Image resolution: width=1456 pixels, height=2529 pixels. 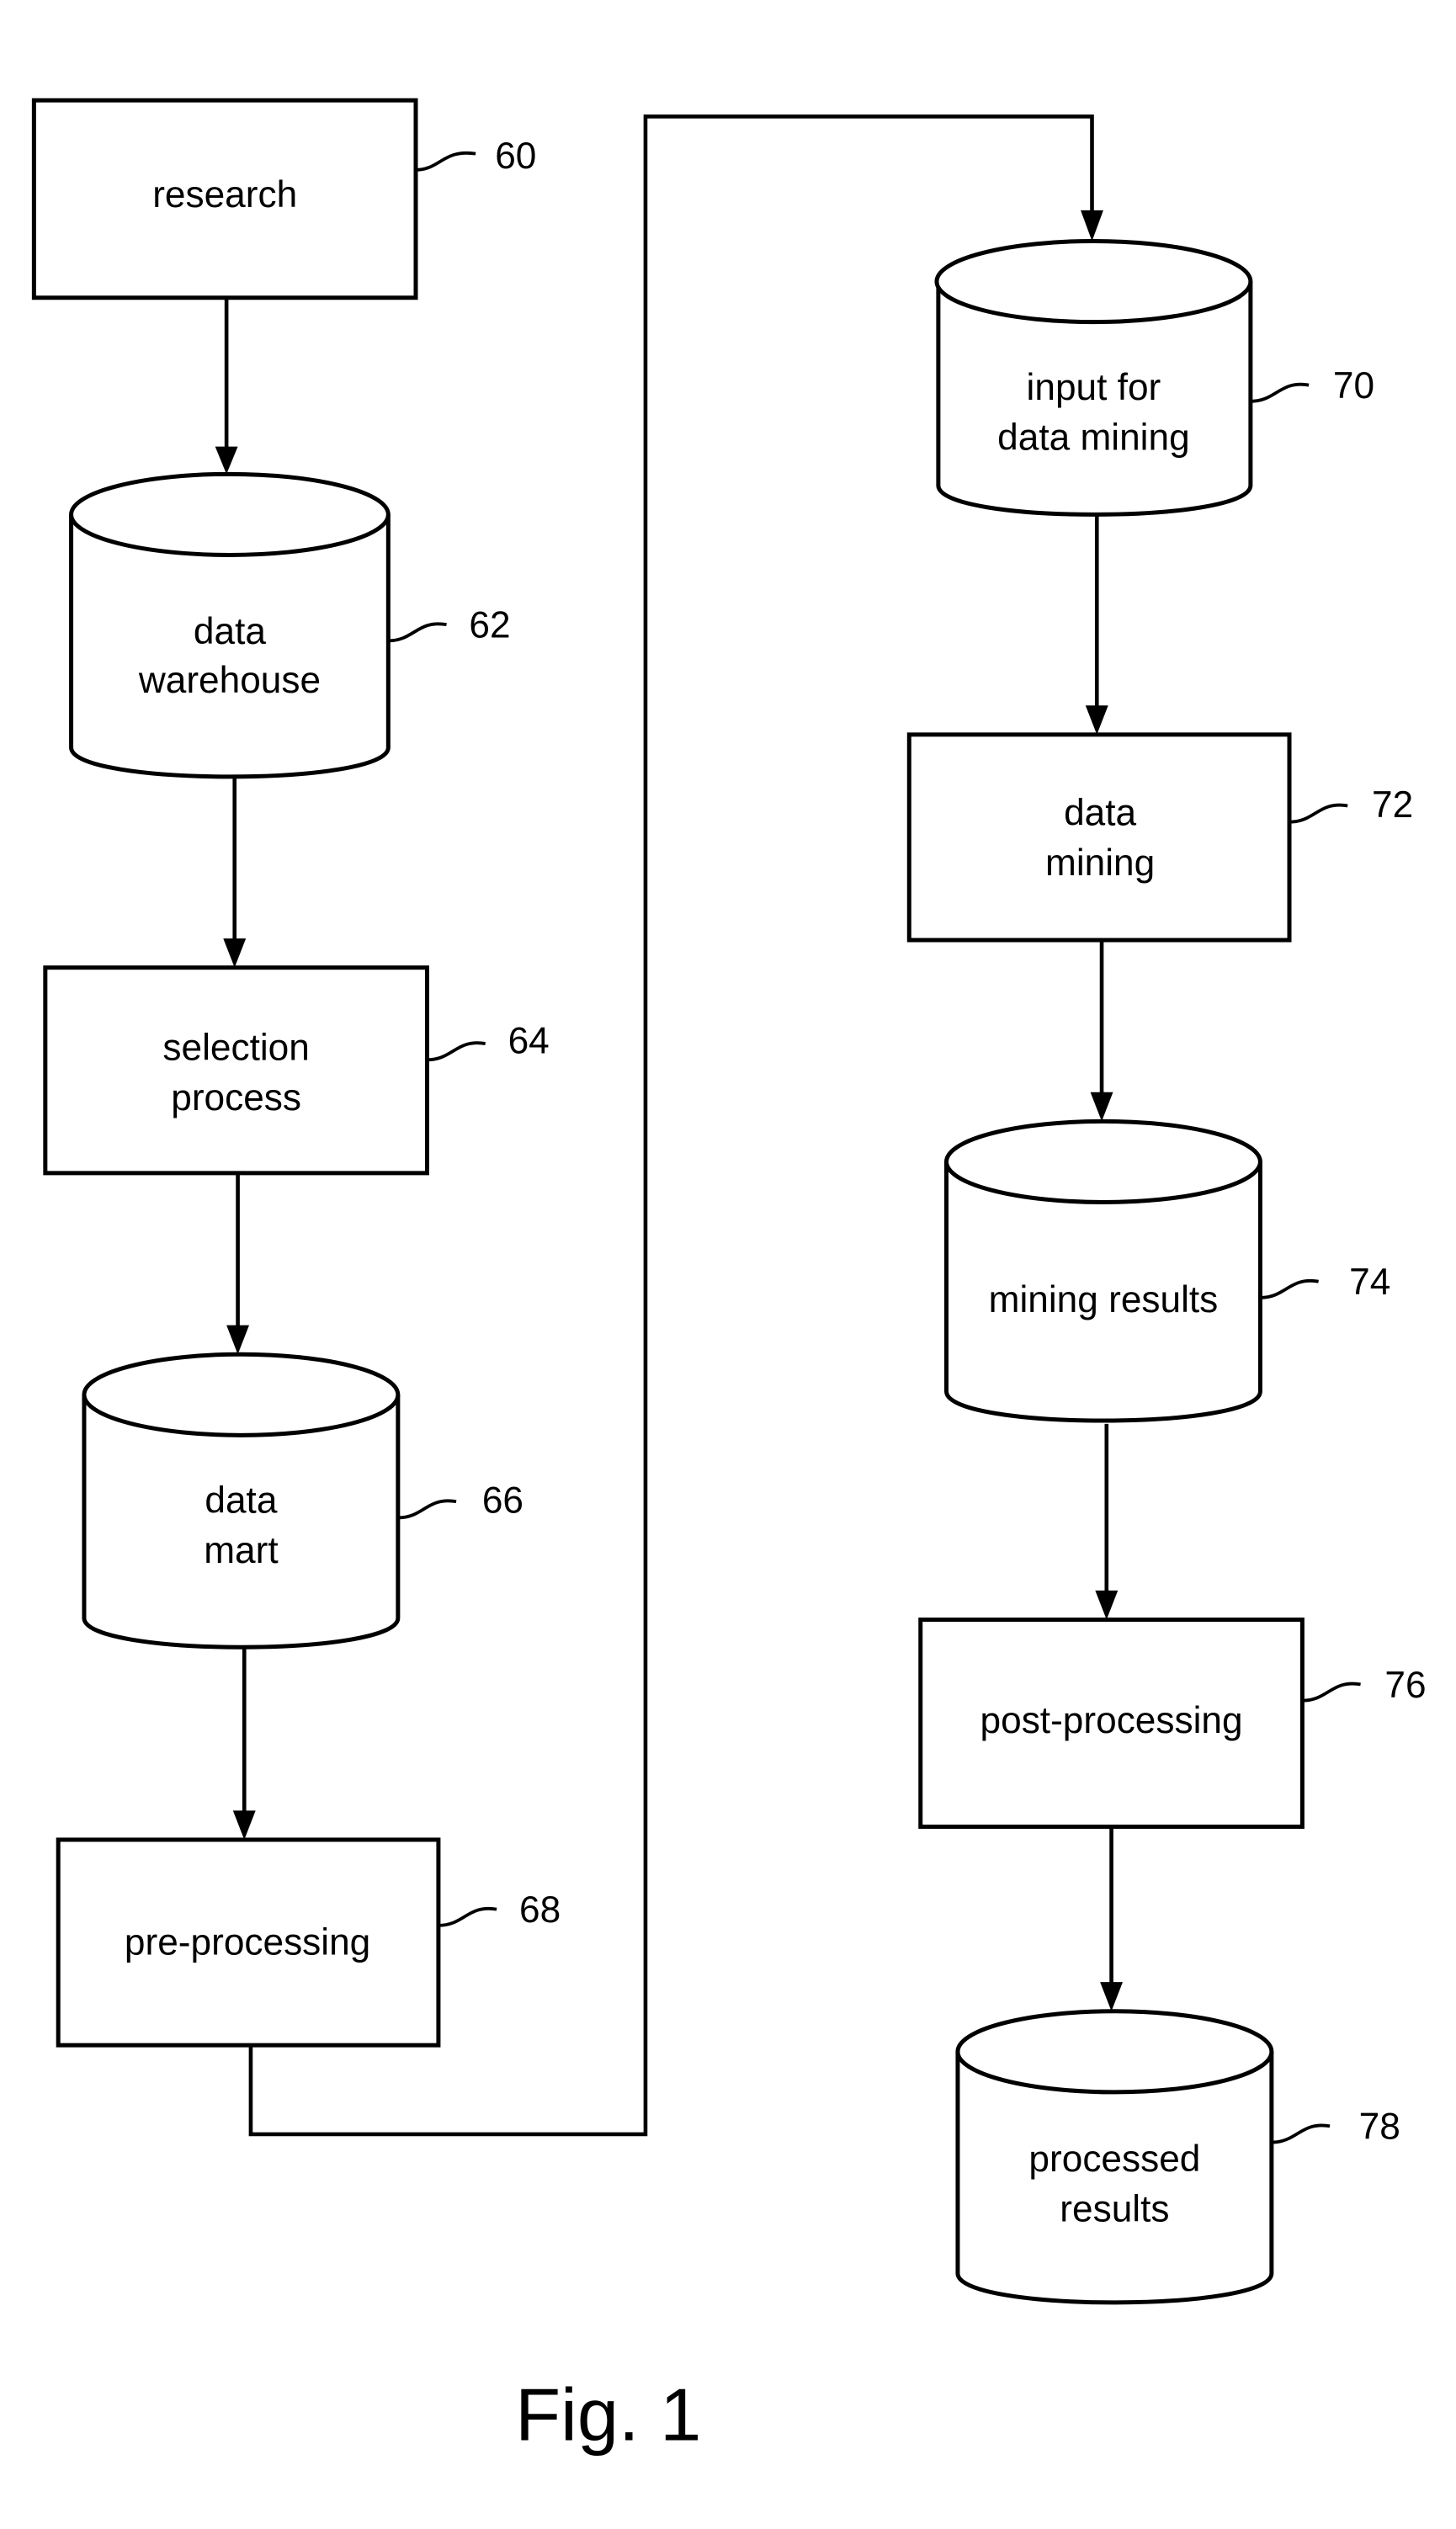 What do you see at coordinates (1159, 837) in the screenshot?
I see `node-data-mining: data mining 72` at bounding box center [1159, 837].